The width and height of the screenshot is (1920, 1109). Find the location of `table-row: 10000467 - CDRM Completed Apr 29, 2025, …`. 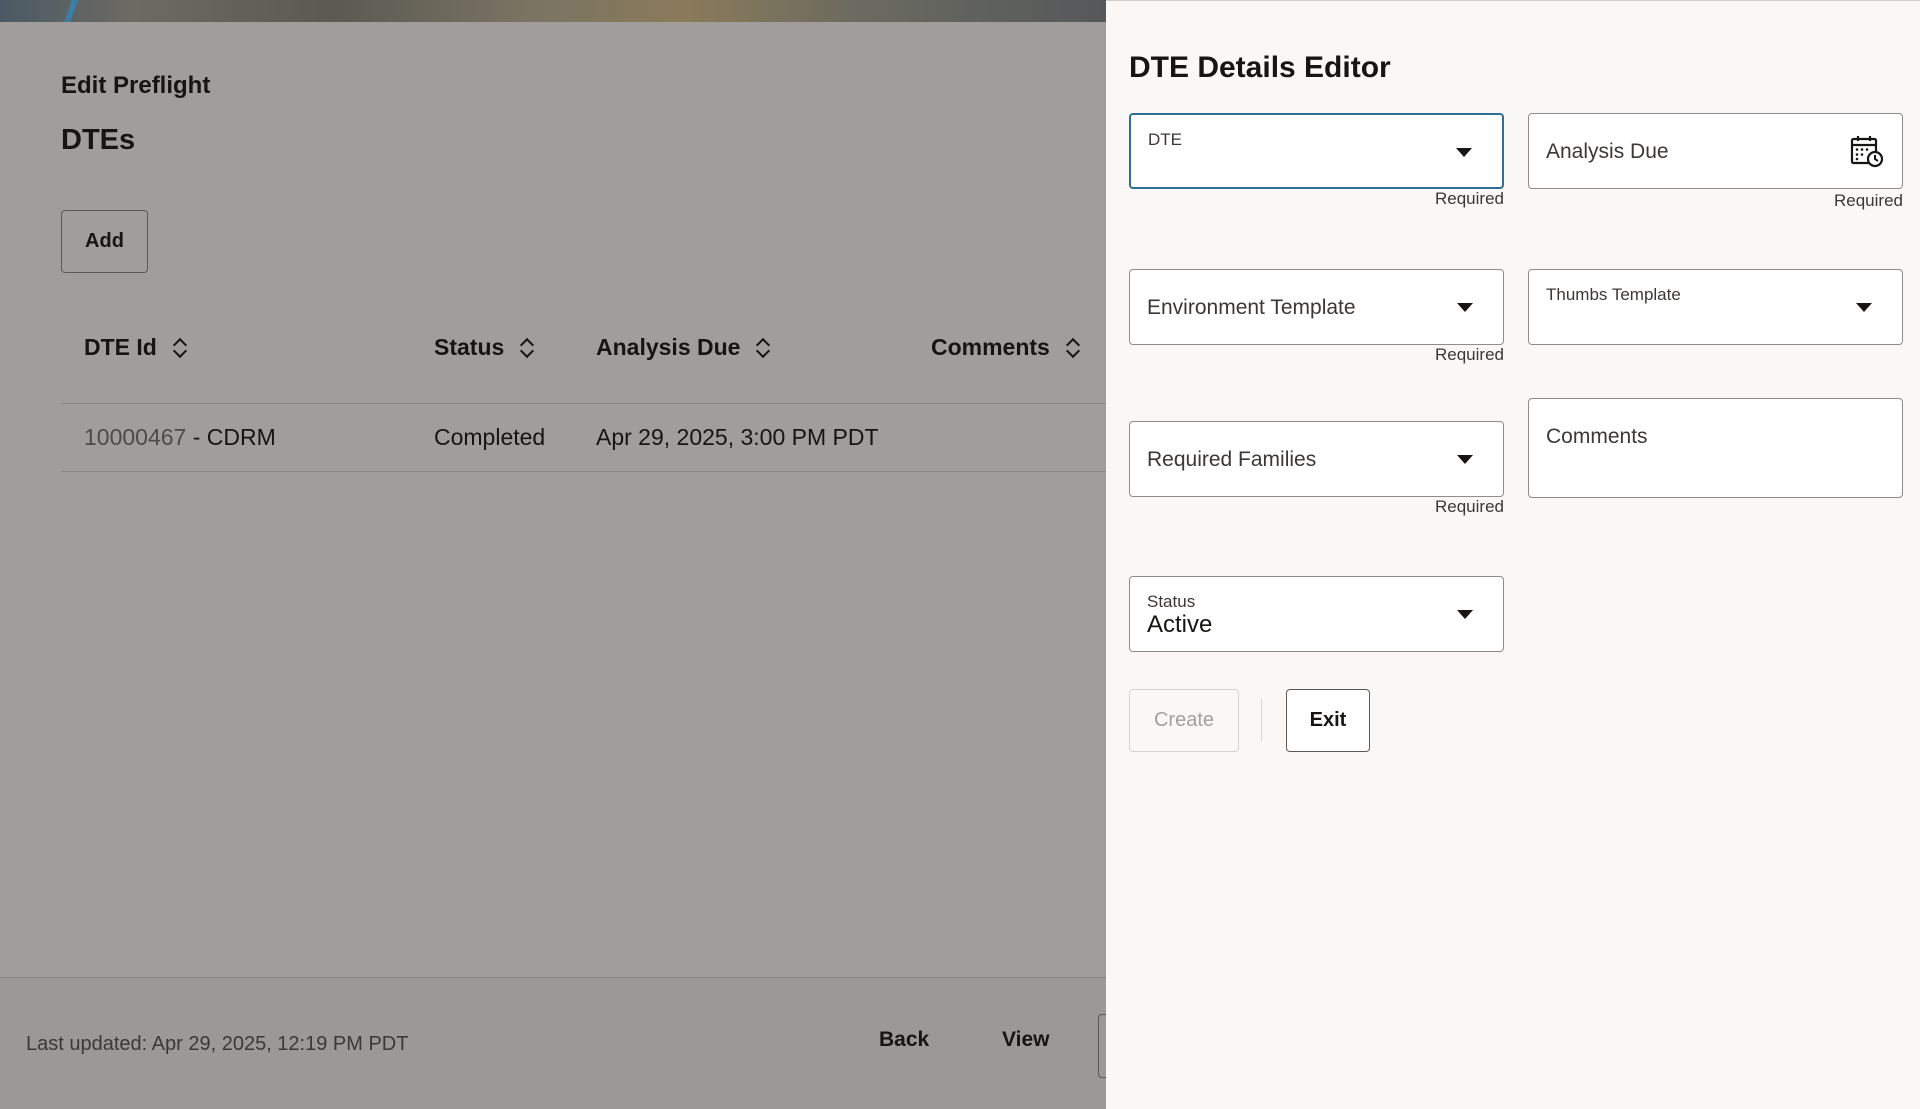

table-row: 10000467 - CDRM Completed Apr 29, 2025, … is located at coordinates (583, 438).